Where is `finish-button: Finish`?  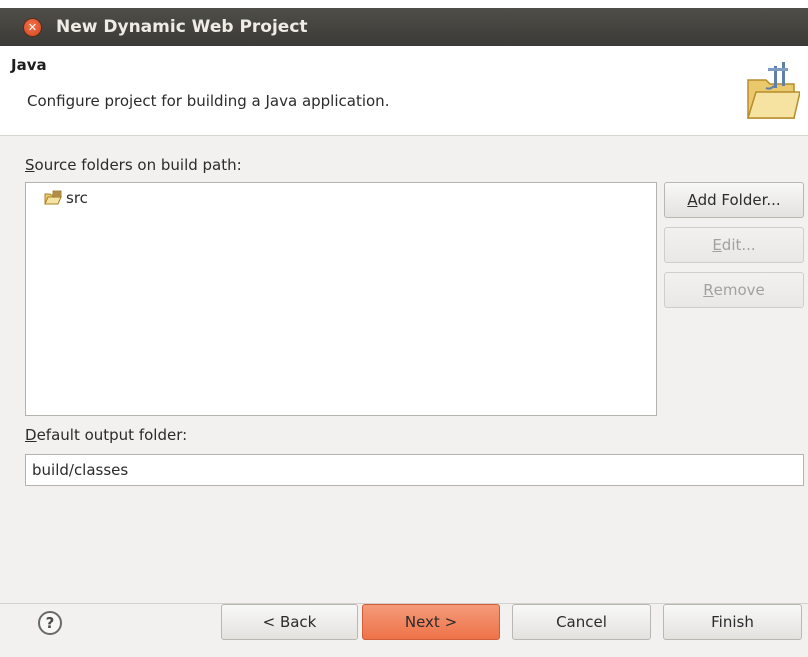 finish-button: Finish is located at coordinates (732, 622).